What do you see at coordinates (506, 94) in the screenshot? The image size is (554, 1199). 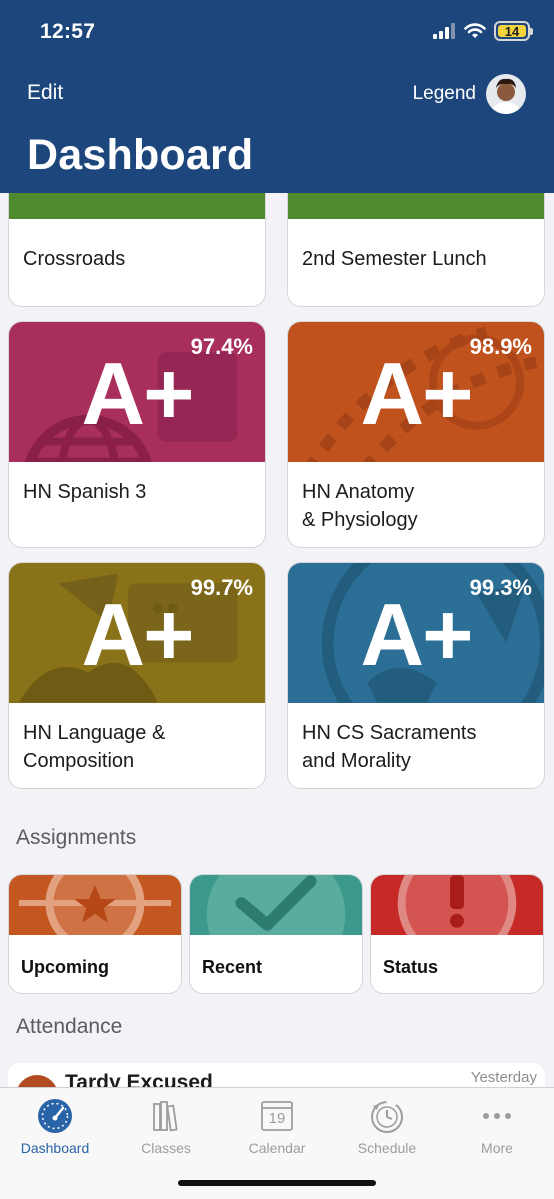 I see `avatar` at bounding box center [506, 94].